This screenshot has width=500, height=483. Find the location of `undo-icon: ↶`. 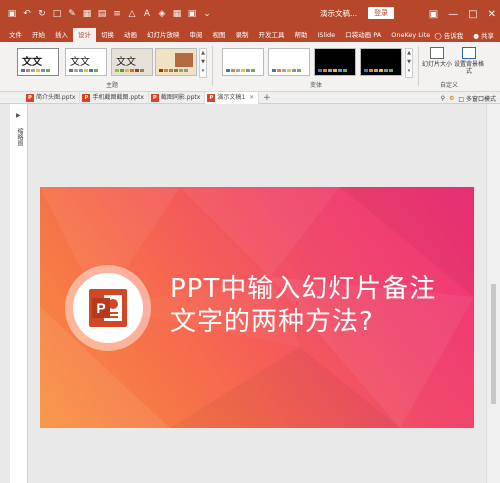

undo-icon: ↶ is located at coordinates (27, 14).